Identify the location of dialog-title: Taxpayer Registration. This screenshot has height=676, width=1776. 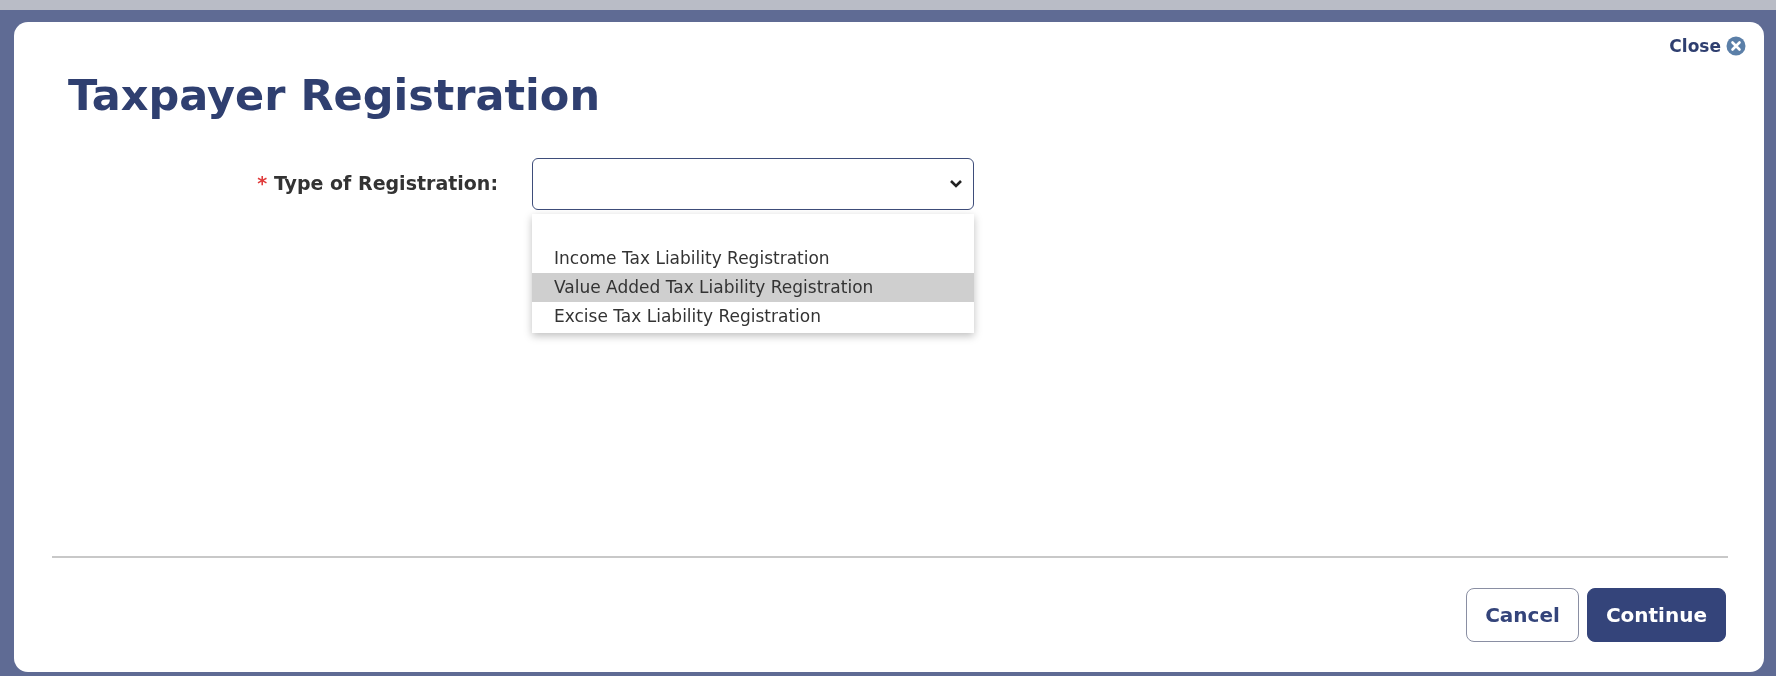
(334, 95).